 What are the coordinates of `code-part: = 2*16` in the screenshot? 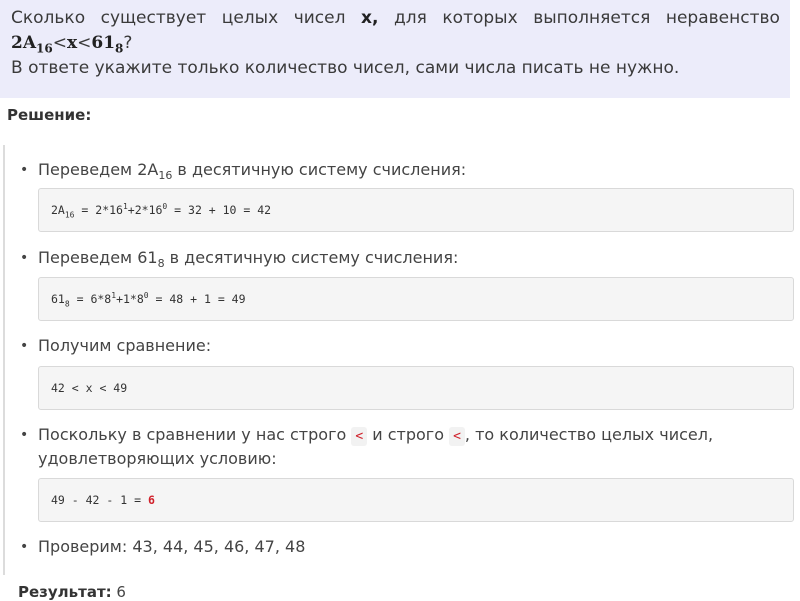 It's located at (98, 210).